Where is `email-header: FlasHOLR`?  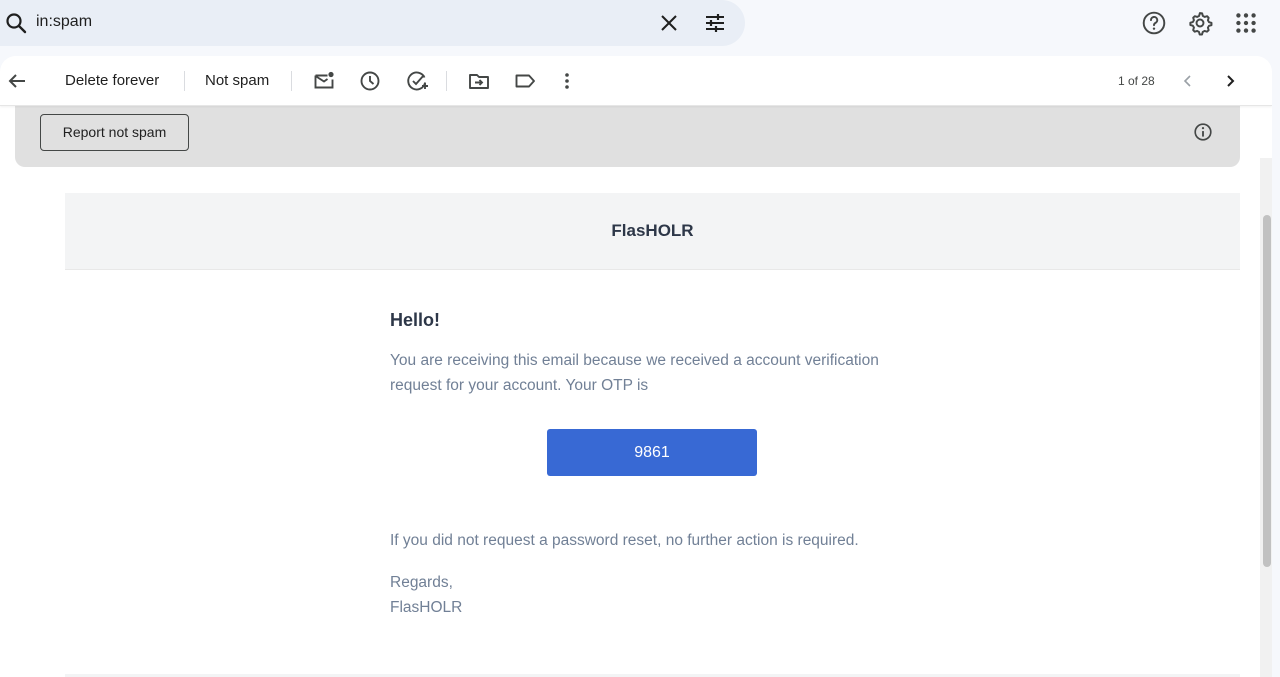
email-header: FlasHOLR is located at coordinates (652, 231).